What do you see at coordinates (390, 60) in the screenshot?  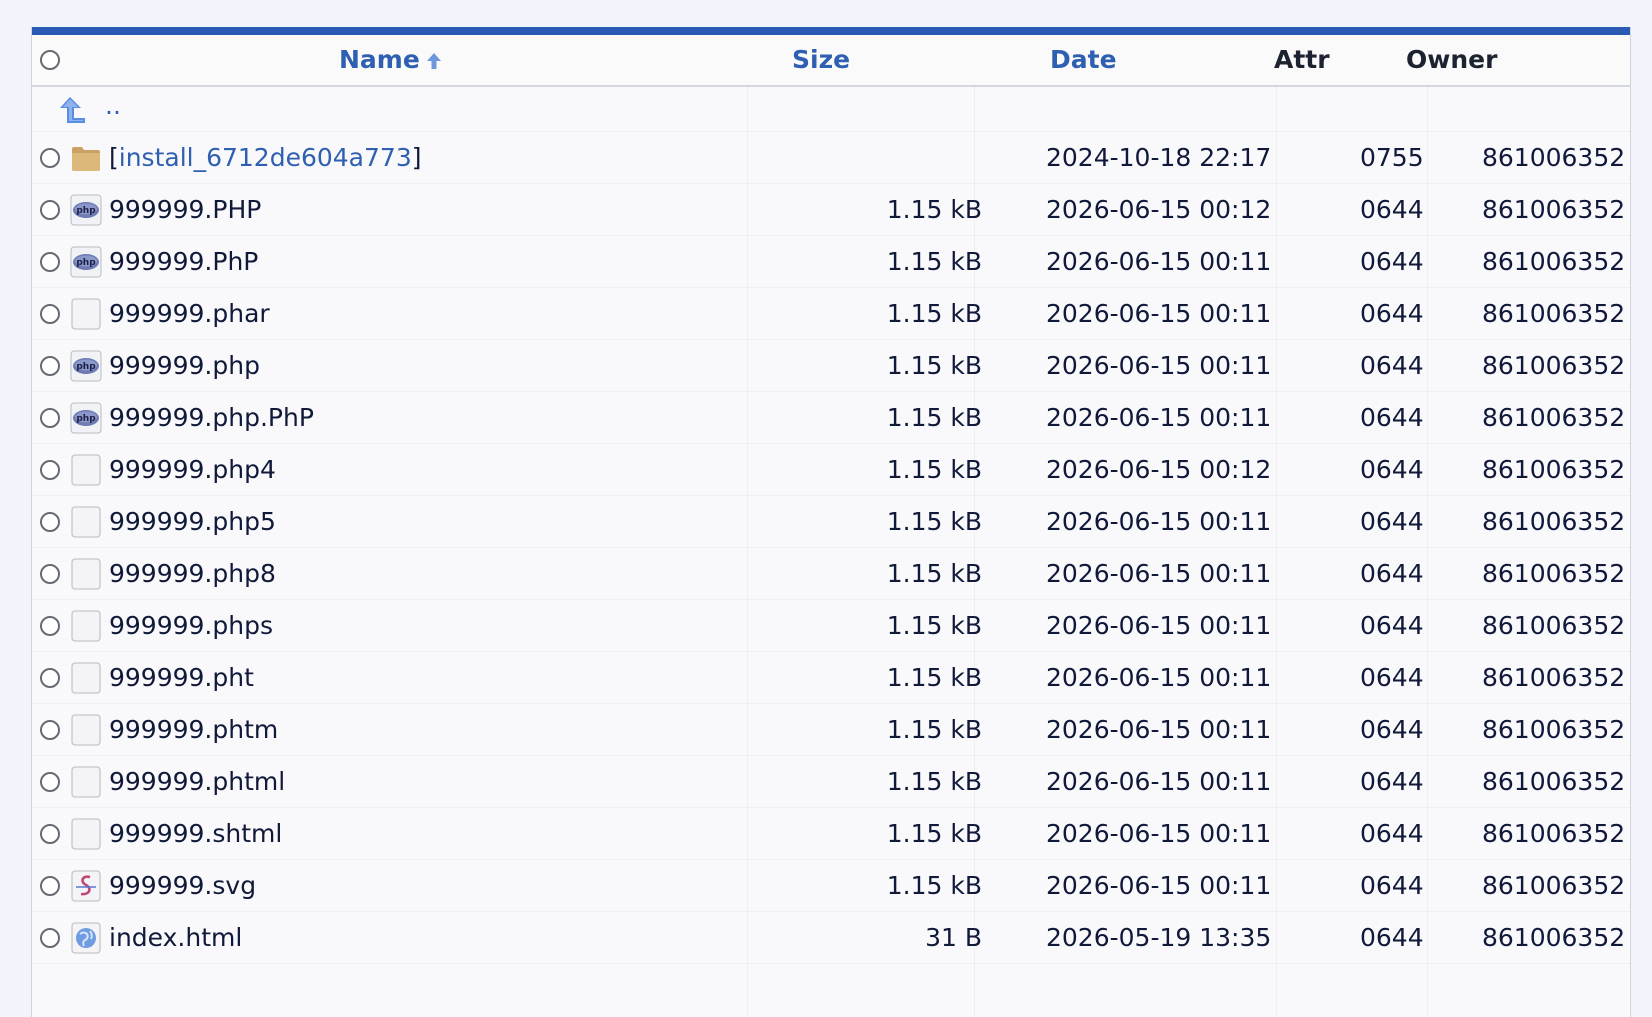 I see `name-column-header: Name` at bounding box center [390, 60].